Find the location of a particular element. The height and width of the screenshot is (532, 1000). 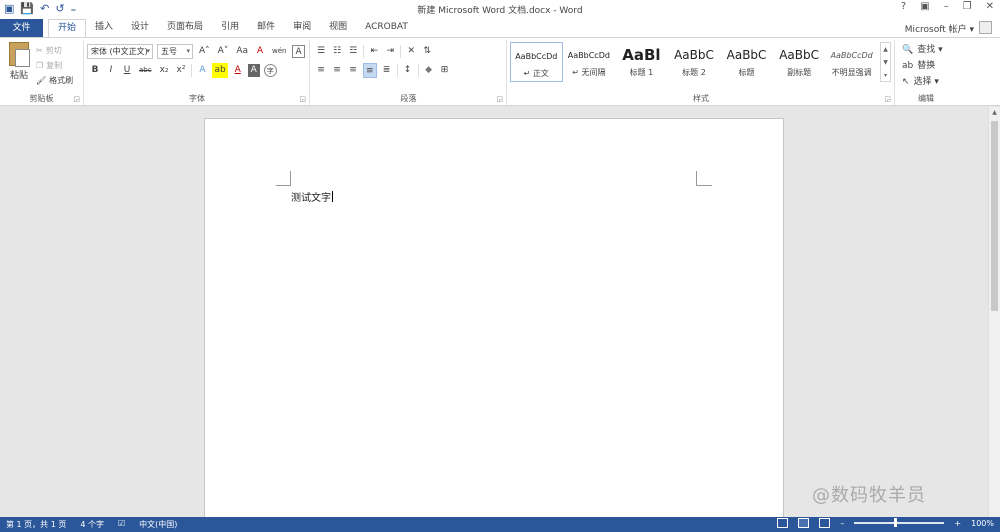

copy-button: ❐ 复制 is located at coordinates (54, 65).